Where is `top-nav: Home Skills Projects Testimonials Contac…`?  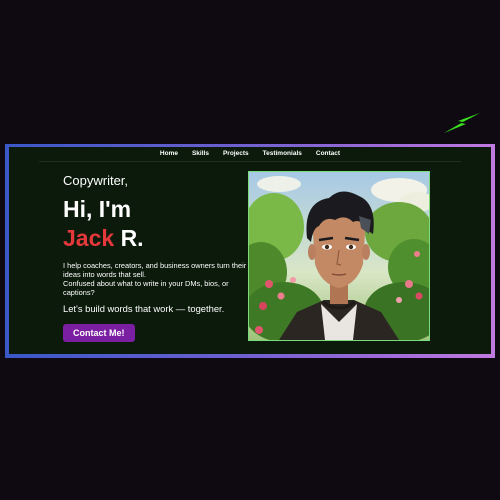
top-nav: Home Skills Projects Testimonials Contac… is located at coordinates (250, 154).